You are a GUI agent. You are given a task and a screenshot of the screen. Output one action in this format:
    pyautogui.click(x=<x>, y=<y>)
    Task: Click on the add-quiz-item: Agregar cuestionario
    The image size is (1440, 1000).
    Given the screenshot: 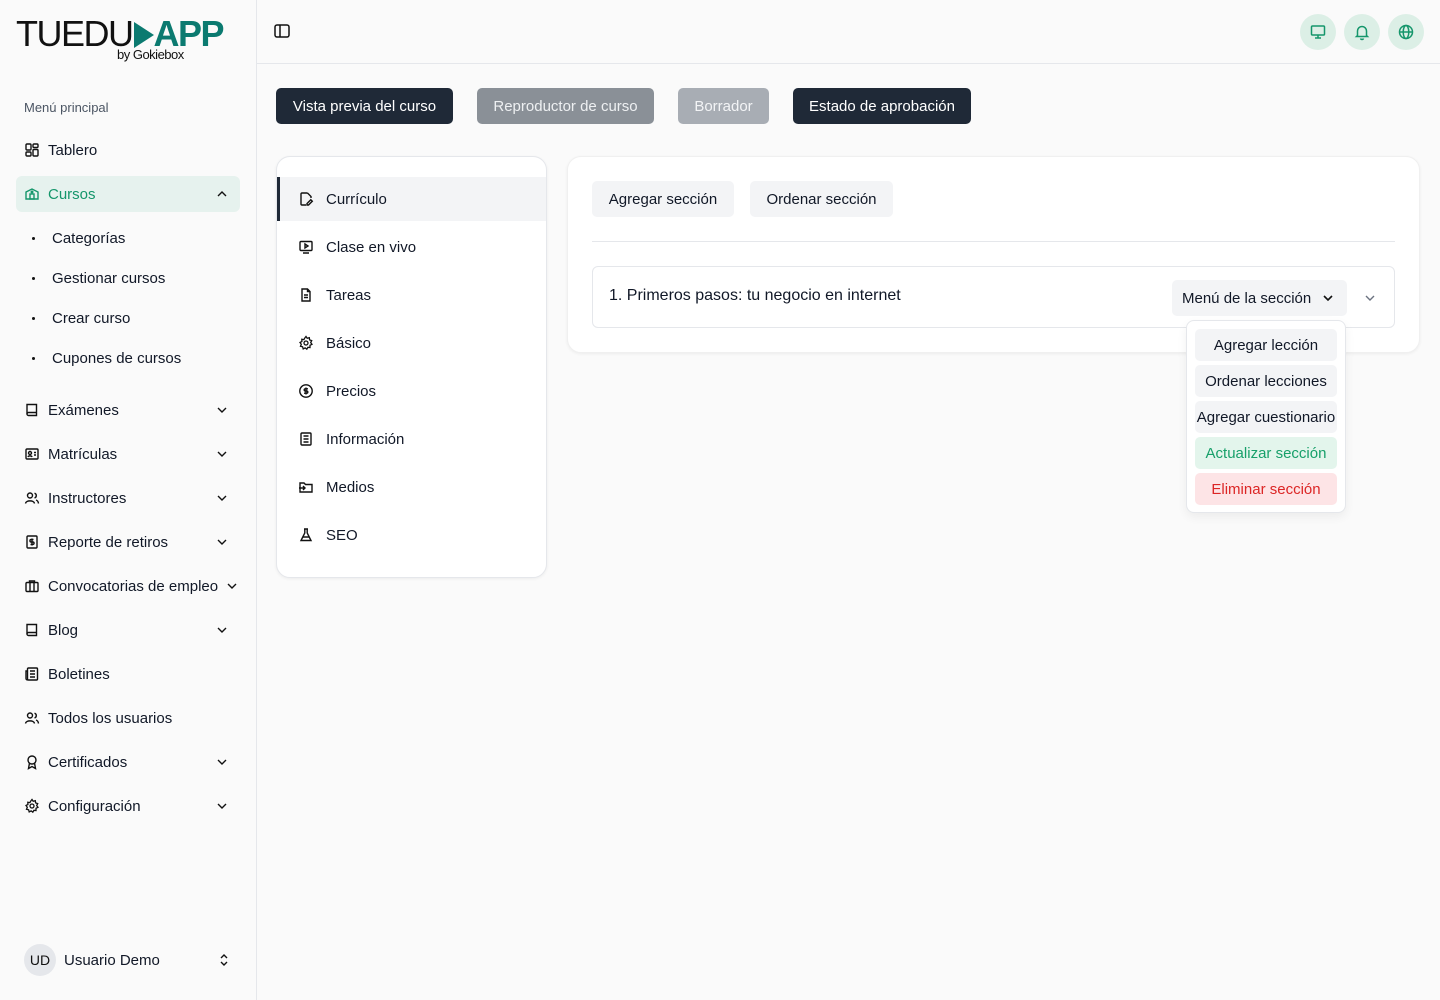 What is the action you would take?
    pyautogui.click(x=1266, y=417)
    